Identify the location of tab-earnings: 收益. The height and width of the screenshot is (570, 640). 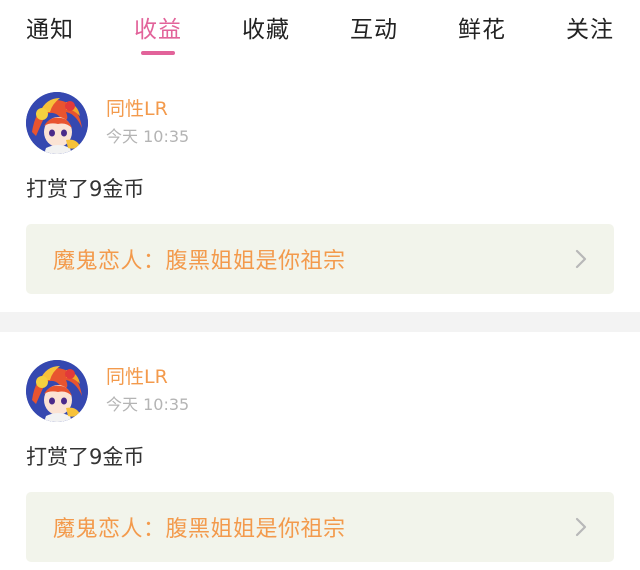
(158, 27).